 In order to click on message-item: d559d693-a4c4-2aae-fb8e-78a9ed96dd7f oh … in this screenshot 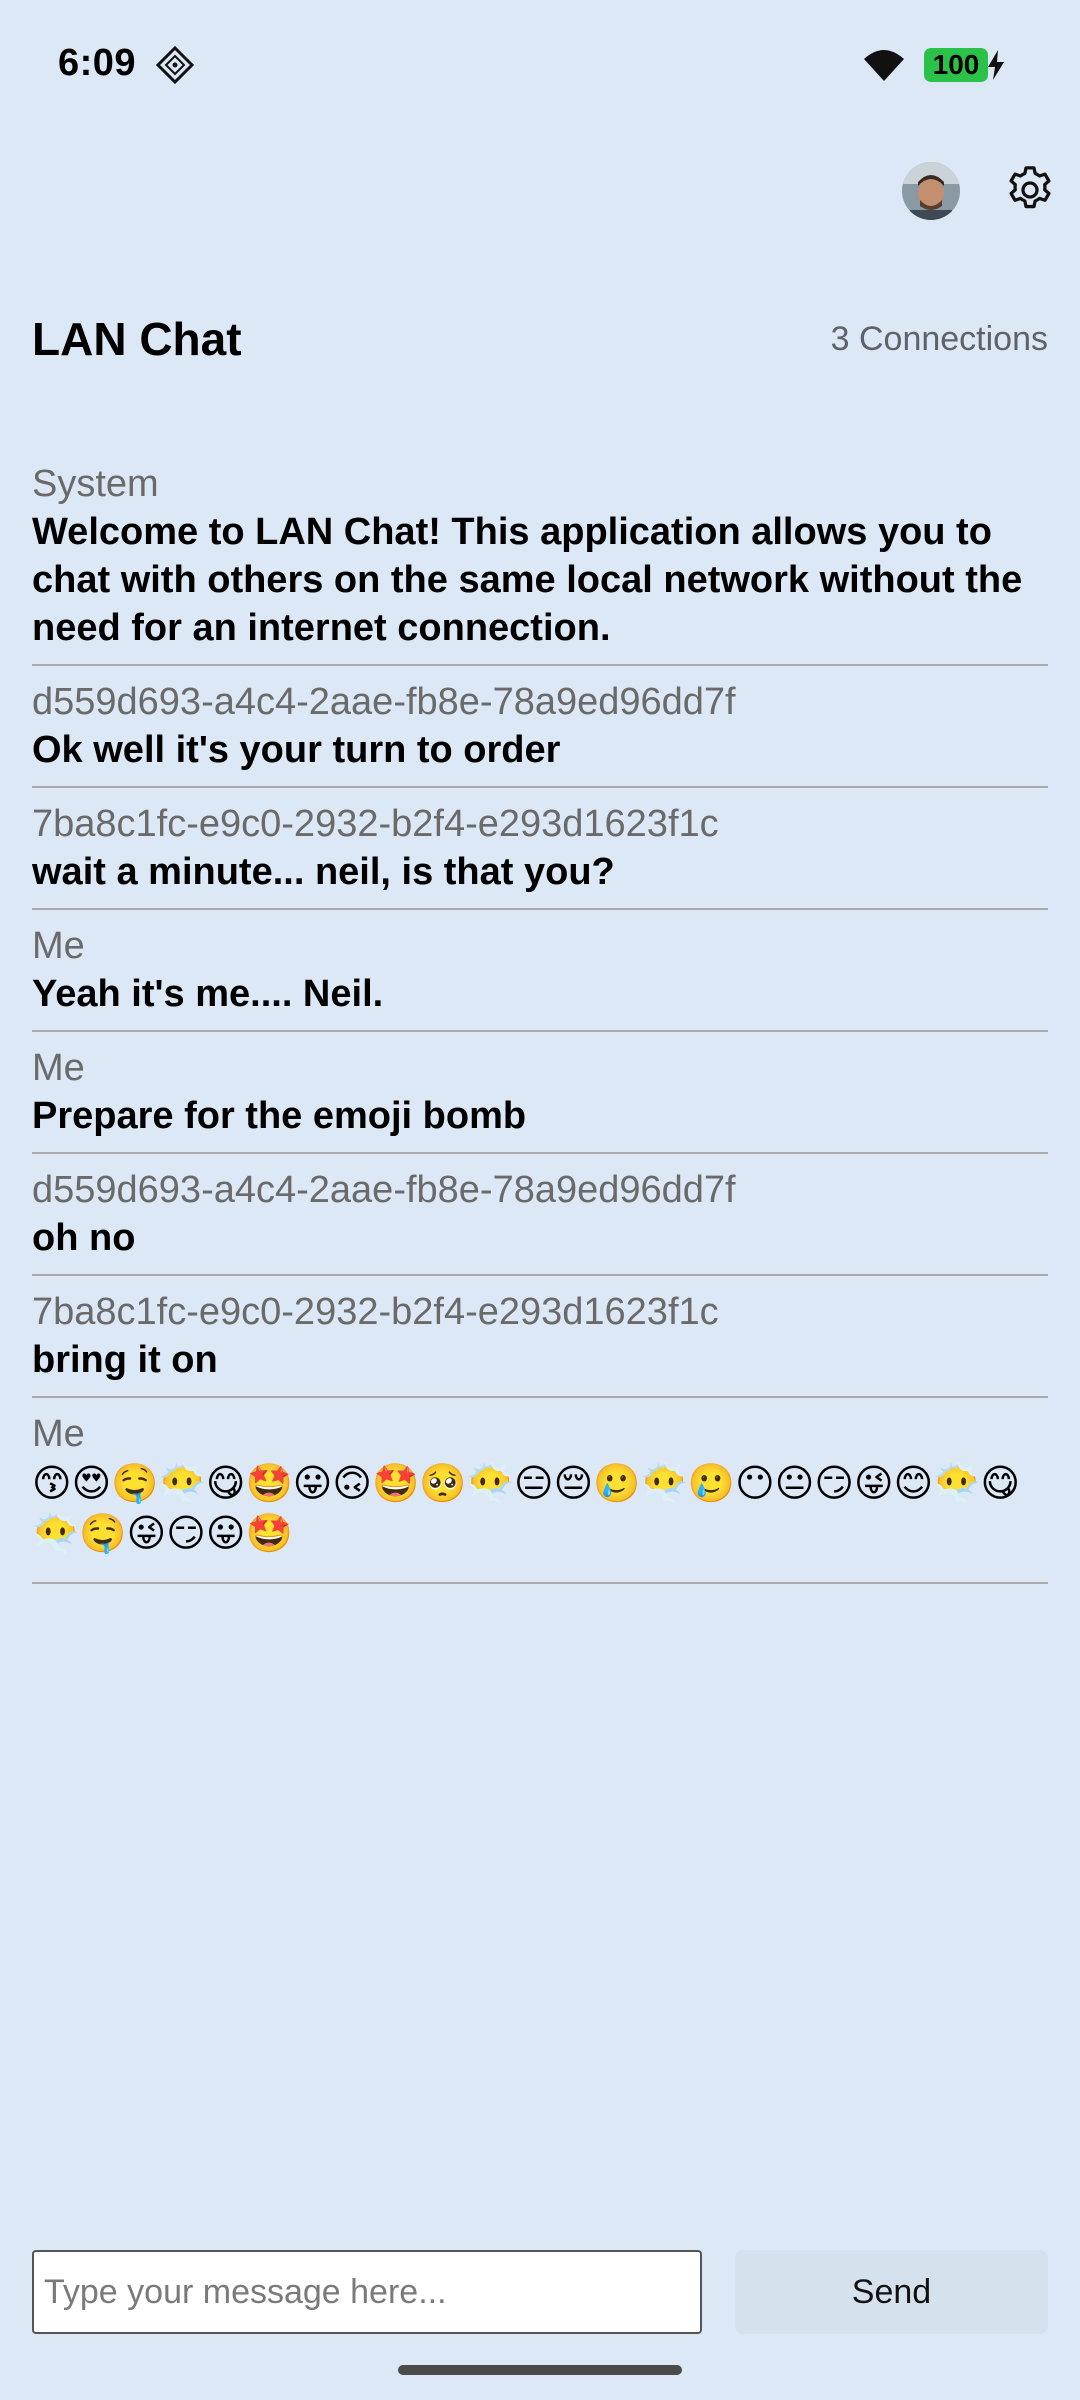, I will do `click(540, 1221)`.